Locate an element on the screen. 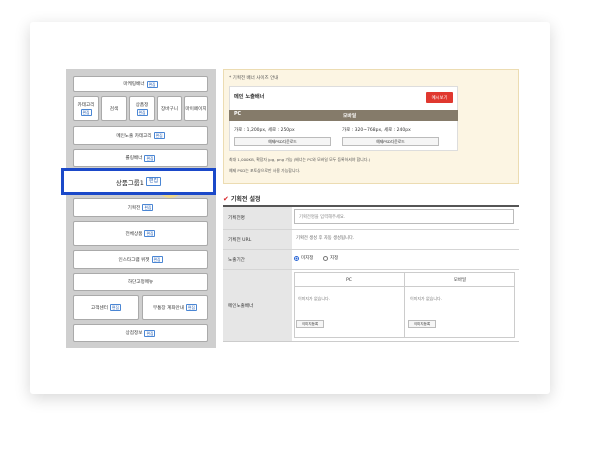  pc-image-register-button: 이미지등록 is located at coordinates (310, 324).